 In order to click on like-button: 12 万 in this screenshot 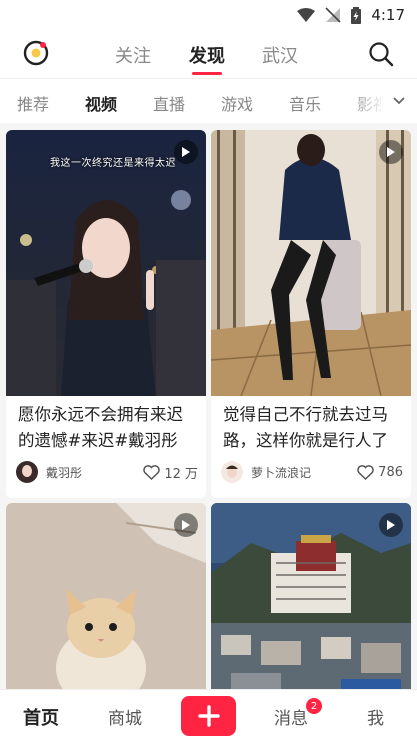, I will do `click(170, 472)`.